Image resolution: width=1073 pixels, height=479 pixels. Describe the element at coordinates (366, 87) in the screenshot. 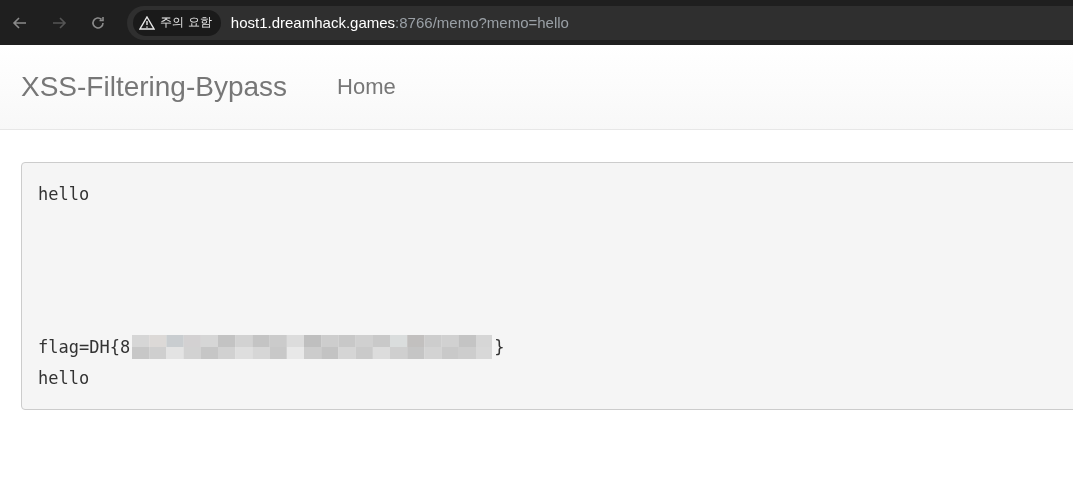

I see `nav-link: Home` at that location.